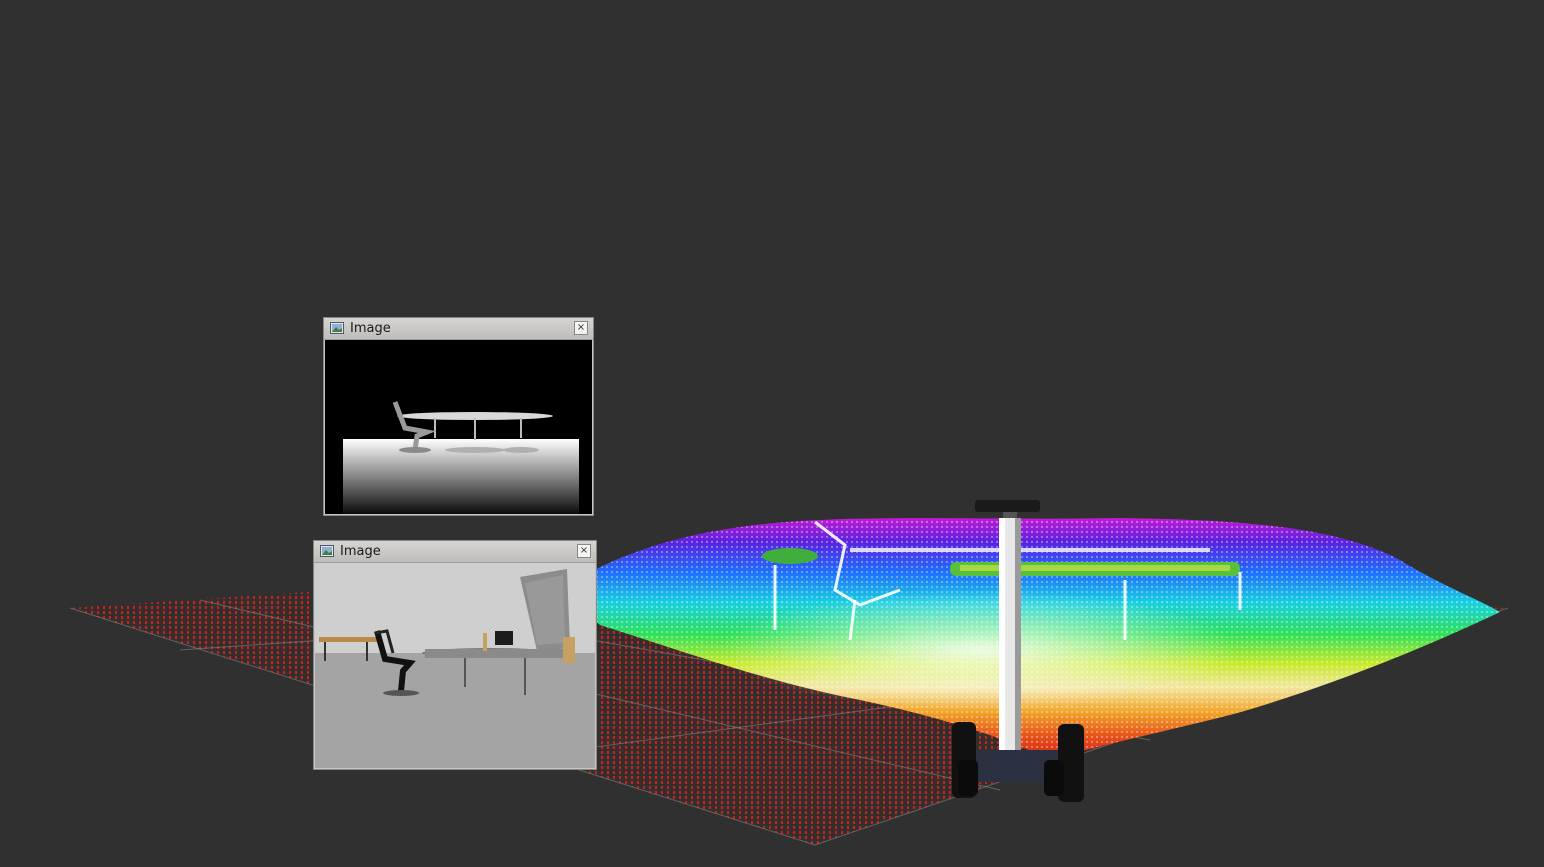 The height and width of the screenshot is (867, 1544). I want to click on depth-image-window: Image ×, so click(458, 416).